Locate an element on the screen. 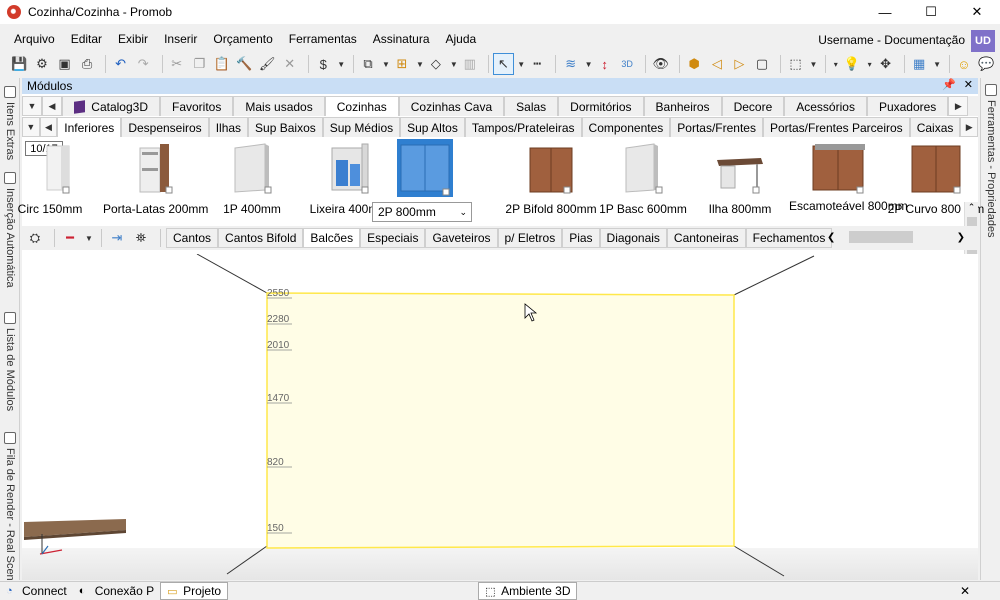 This screenshot has width=1000, height=600. insert-icon: ⇥ is located at coordinates (117, 238).